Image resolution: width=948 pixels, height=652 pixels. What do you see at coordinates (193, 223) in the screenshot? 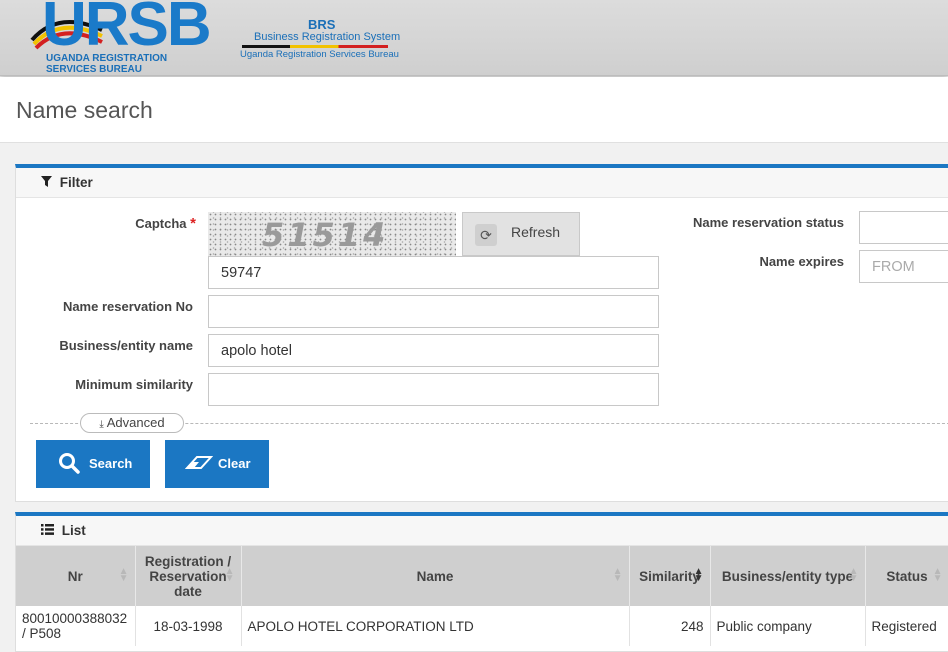
I see `required-asterisk: *` at bounding box center [193, 223].